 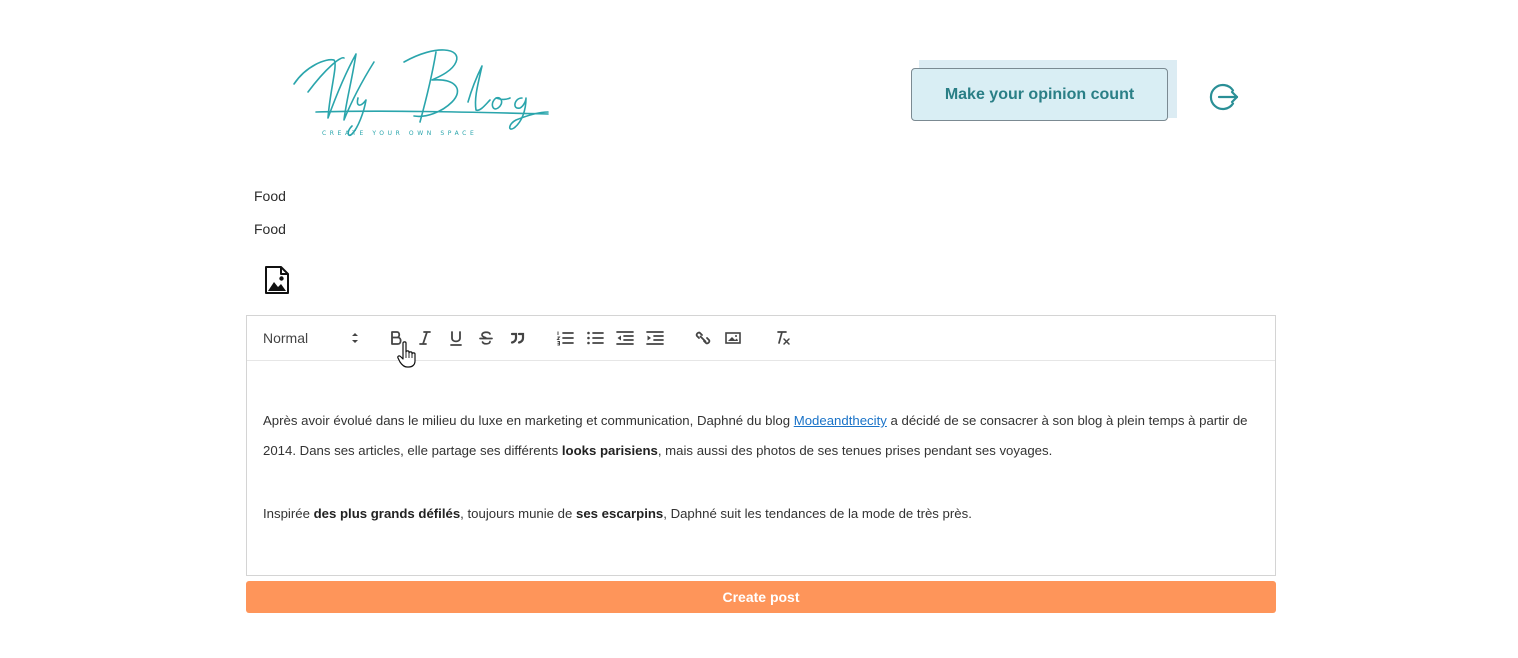 I want to click on modeandthecity-link: Modeandthecity, so click(x=840, y=420).